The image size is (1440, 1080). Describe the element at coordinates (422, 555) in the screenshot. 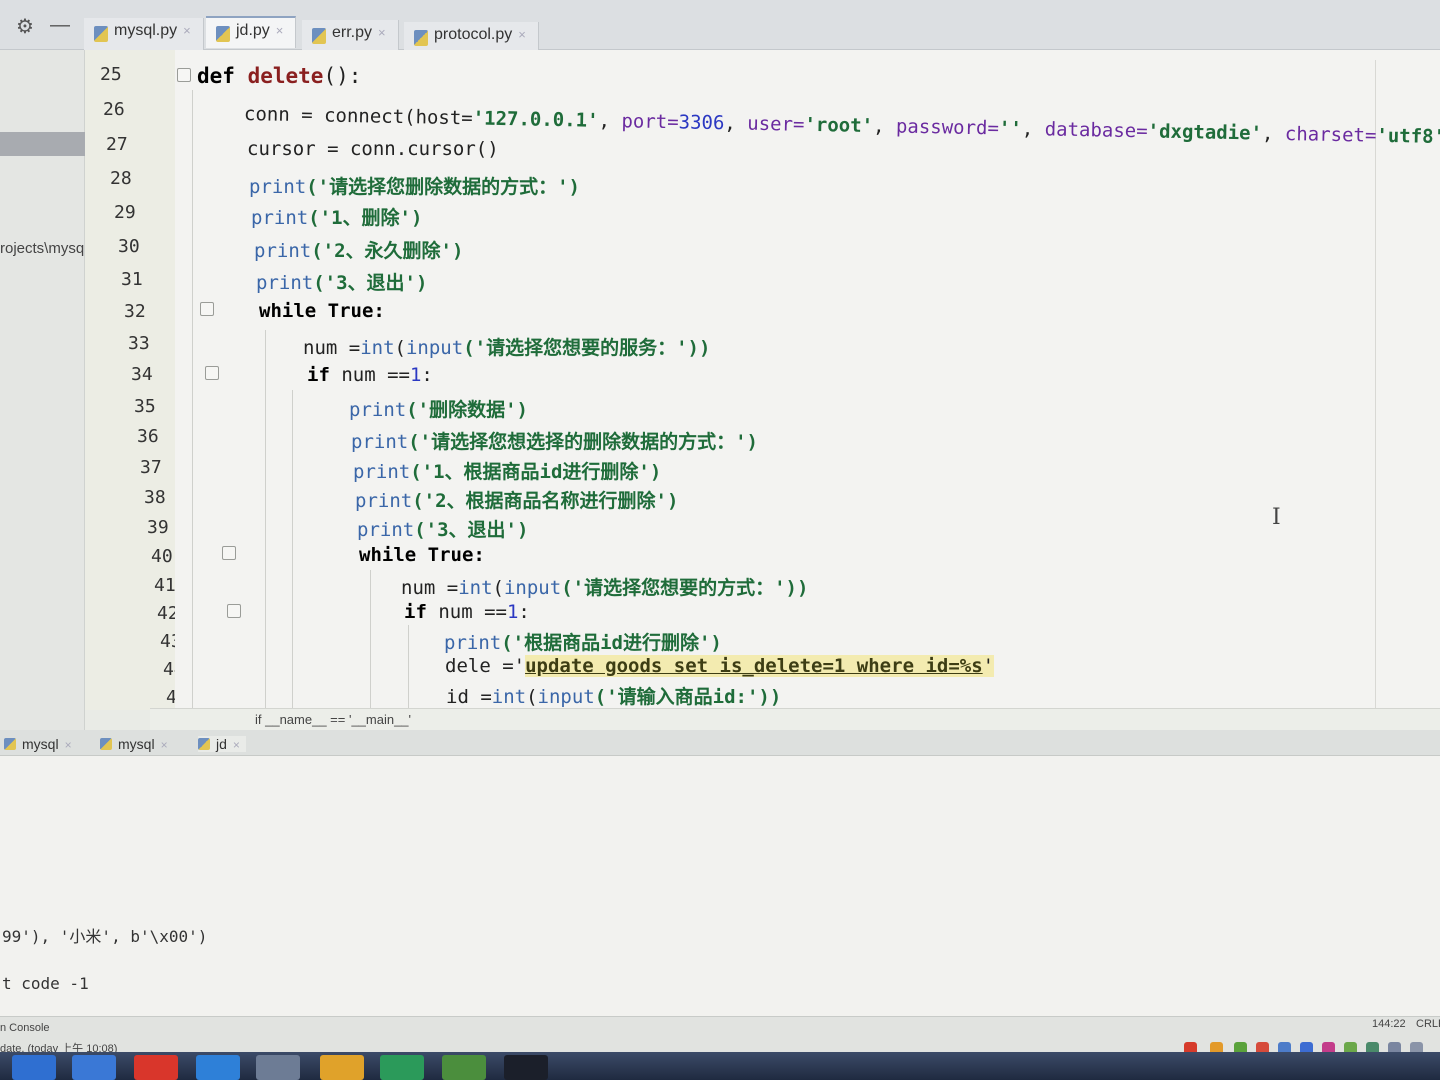

I see `code-line-40: while True:` at that location.